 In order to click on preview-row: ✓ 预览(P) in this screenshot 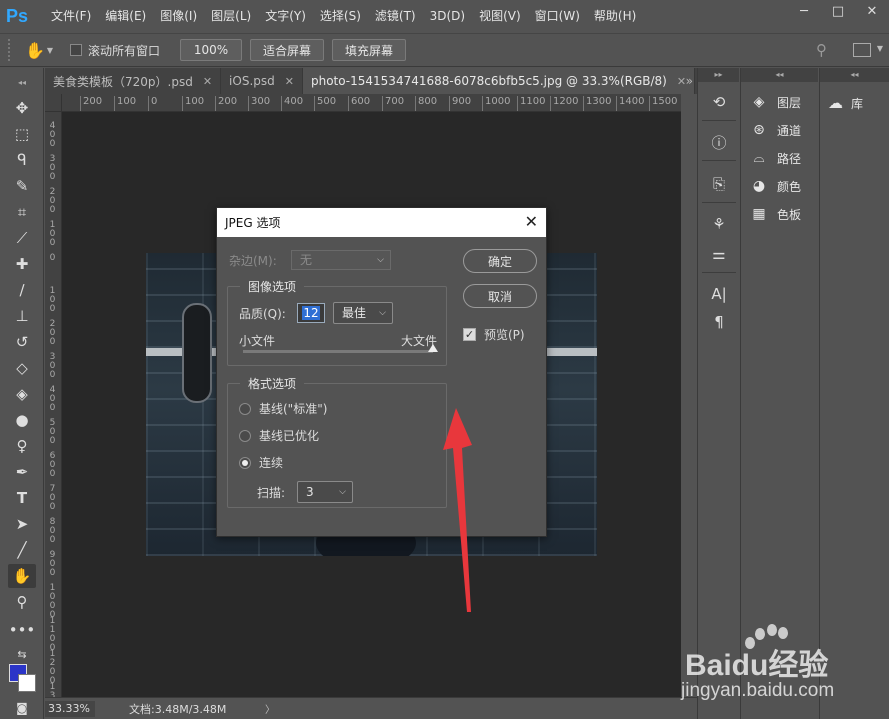, I will do `click(494, 334)`.